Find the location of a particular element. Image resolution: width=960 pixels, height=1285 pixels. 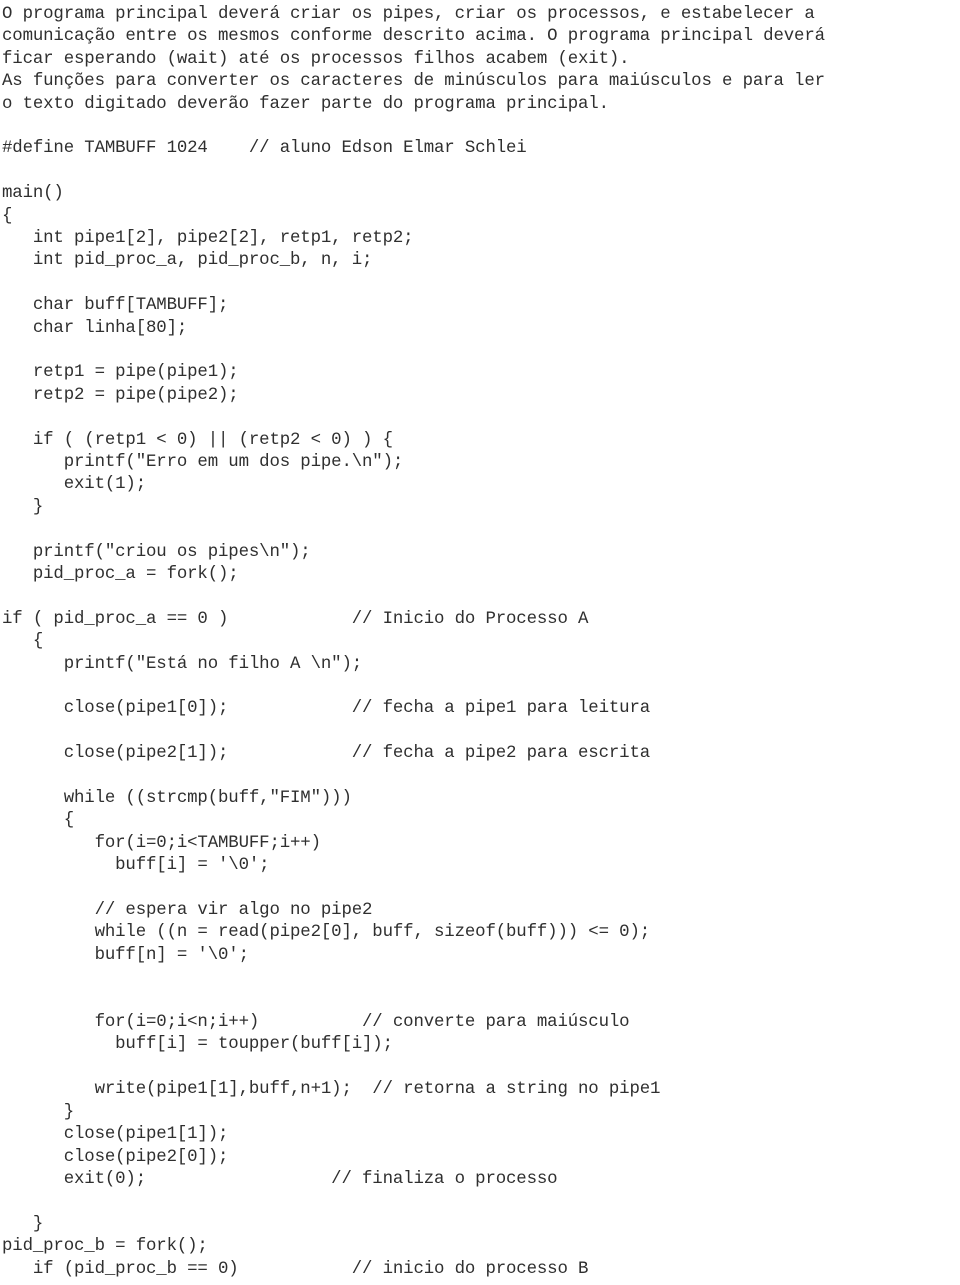

code-line: // espera vir algo no pipe2 is located at coordinates (187, 911).